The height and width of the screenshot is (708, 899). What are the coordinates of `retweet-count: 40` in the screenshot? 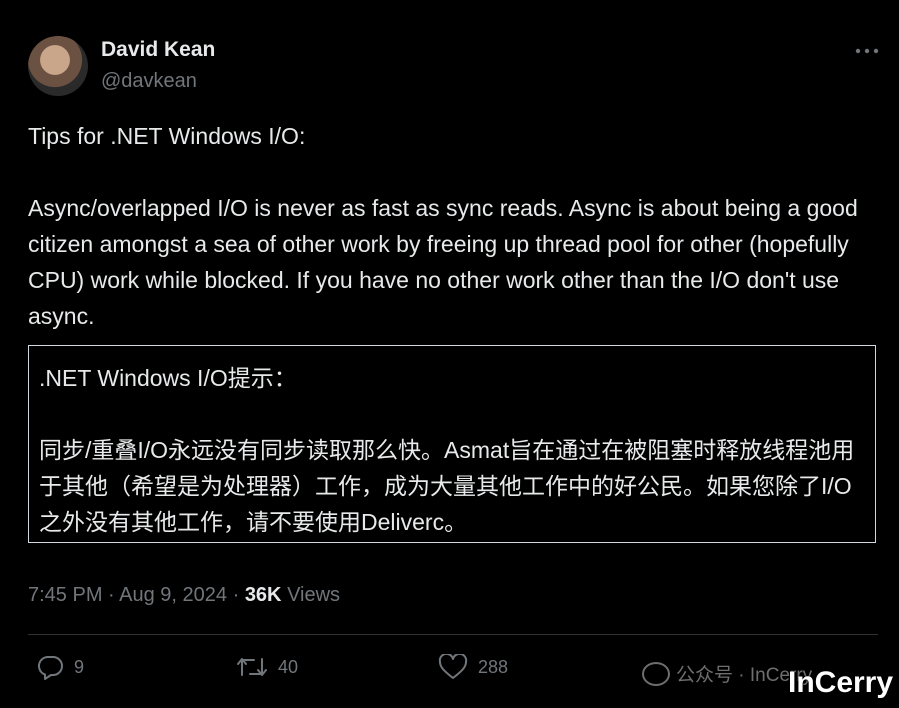 It's located at (288, 666).